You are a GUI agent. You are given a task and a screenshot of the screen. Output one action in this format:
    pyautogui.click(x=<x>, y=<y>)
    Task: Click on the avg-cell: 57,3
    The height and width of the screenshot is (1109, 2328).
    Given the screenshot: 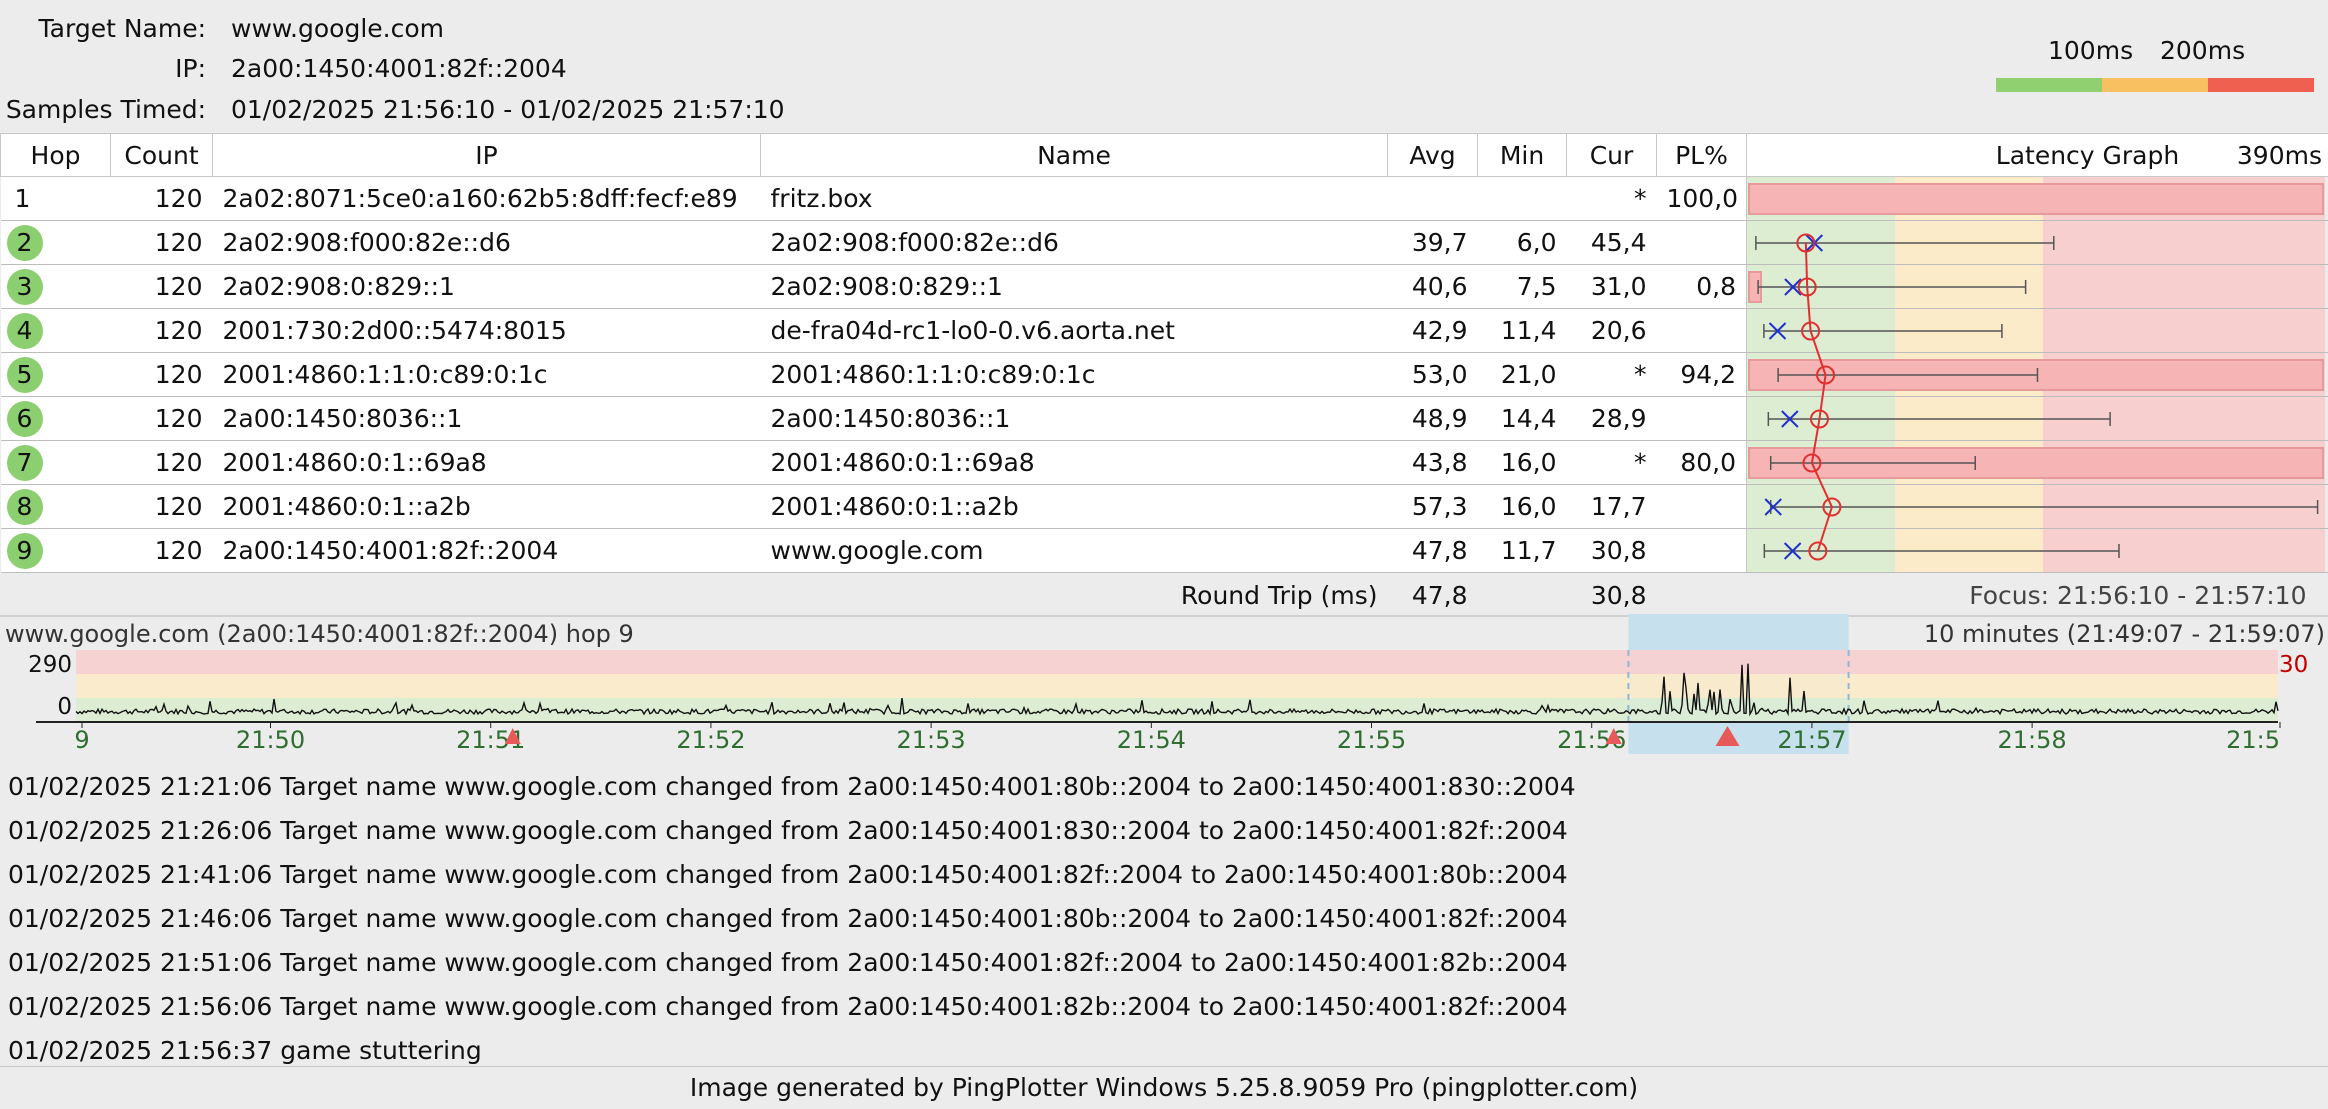 What is the action you would take?
    pyautogui.click(x=1433, y=507)
    